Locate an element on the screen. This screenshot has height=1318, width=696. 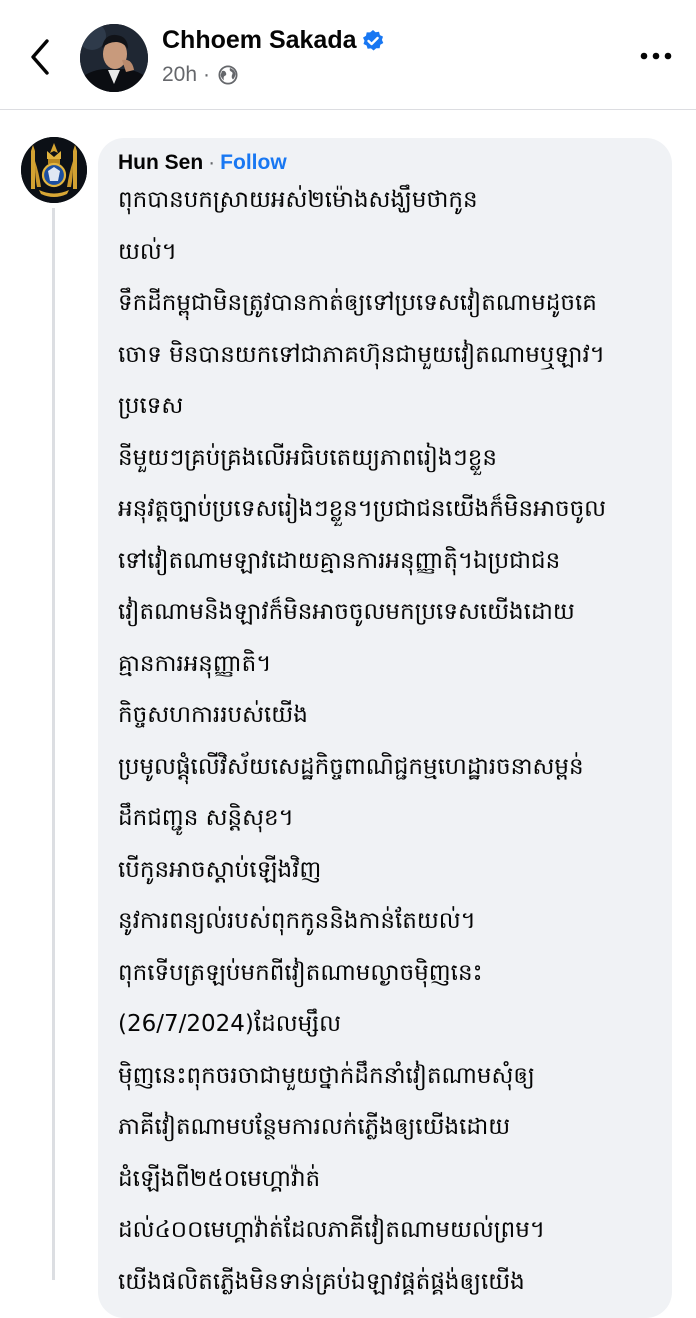
comment-header: Hun Sen · Follow is located at coordinates (202, 163).